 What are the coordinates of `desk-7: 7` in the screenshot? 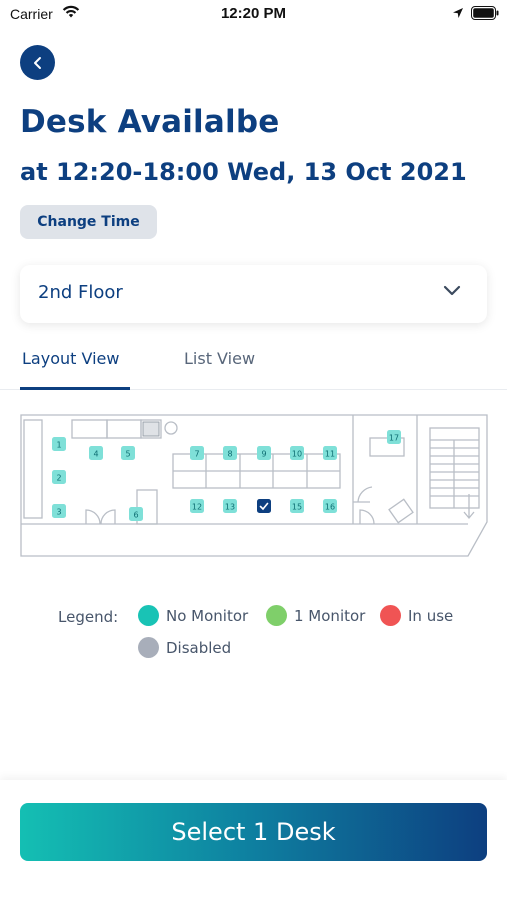 It's located at (197, 453).